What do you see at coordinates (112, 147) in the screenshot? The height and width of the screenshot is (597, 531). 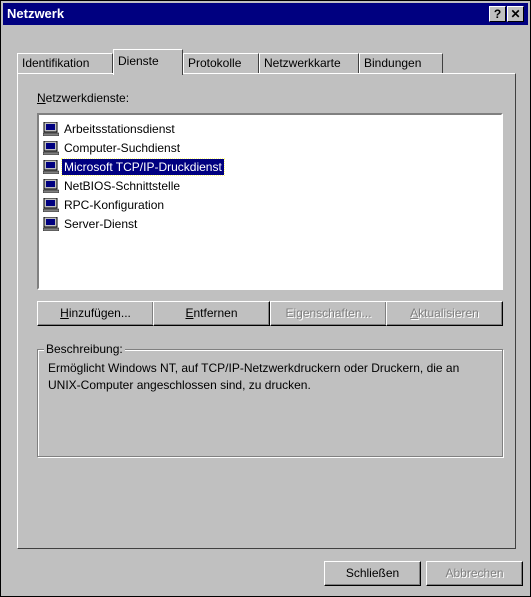 I see `list-item: Computer-Suchdienst` at bounding box center [112, 147].